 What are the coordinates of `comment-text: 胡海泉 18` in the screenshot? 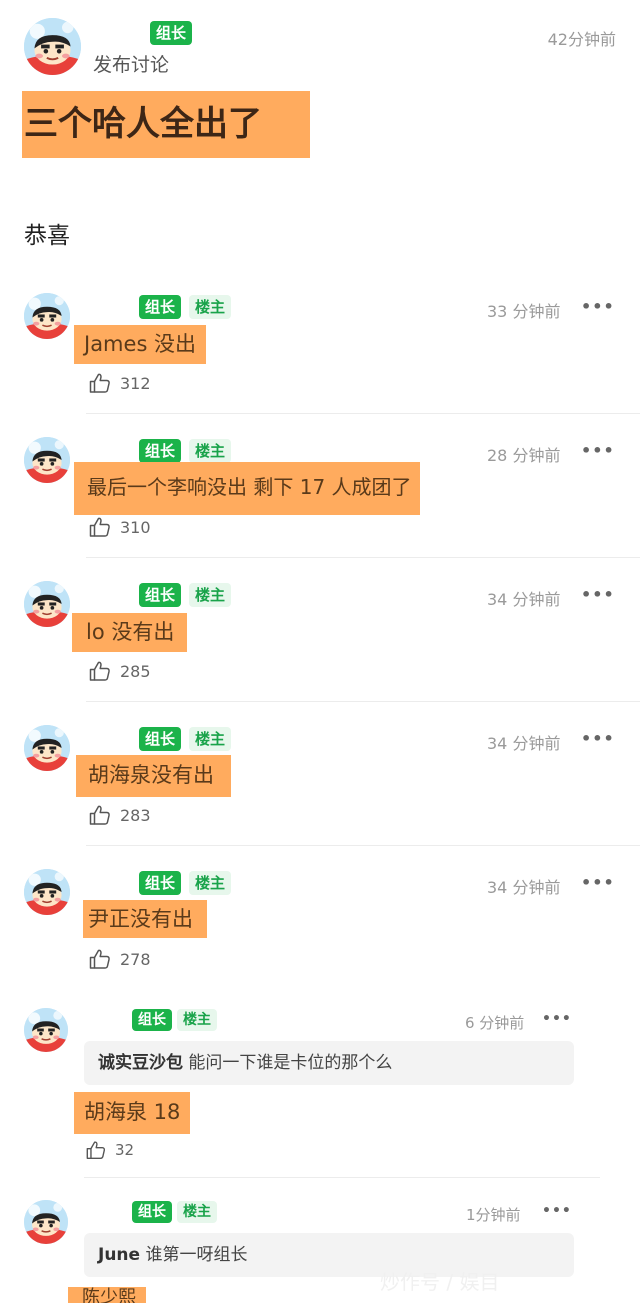 It's located at (132, 1113).